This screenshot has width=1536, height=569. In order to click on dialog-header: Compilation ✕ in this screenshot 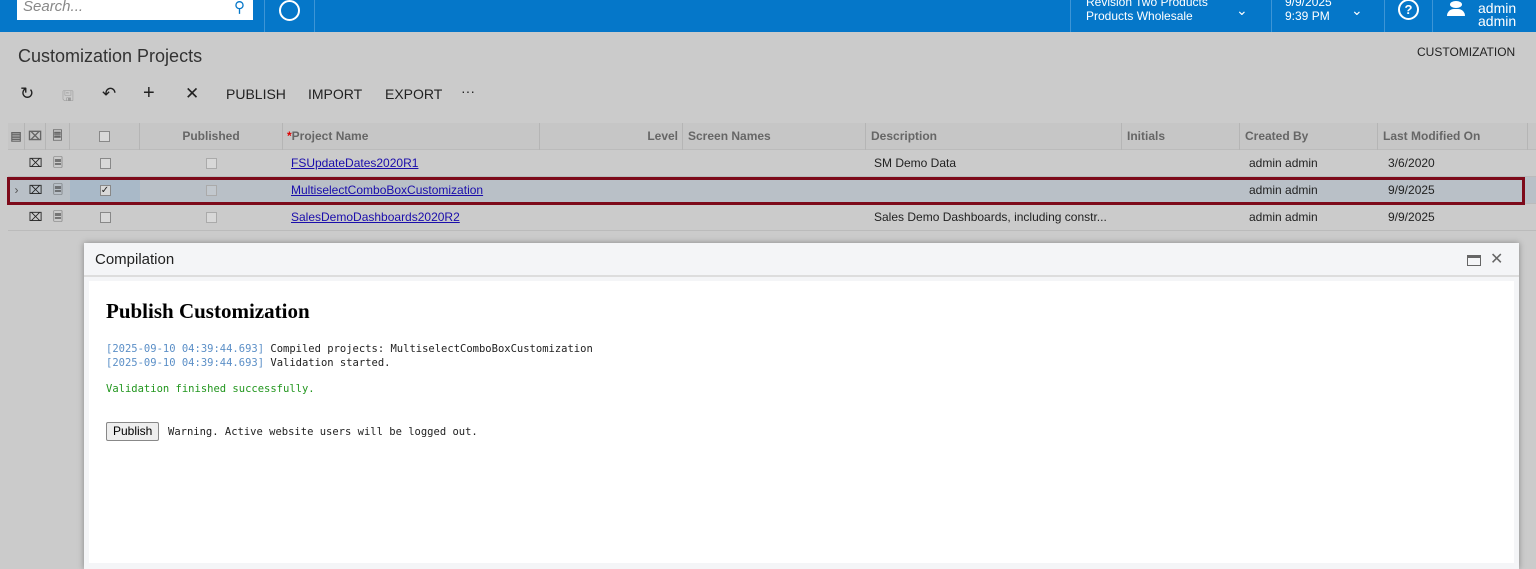, I will do `click(801, 260)`.